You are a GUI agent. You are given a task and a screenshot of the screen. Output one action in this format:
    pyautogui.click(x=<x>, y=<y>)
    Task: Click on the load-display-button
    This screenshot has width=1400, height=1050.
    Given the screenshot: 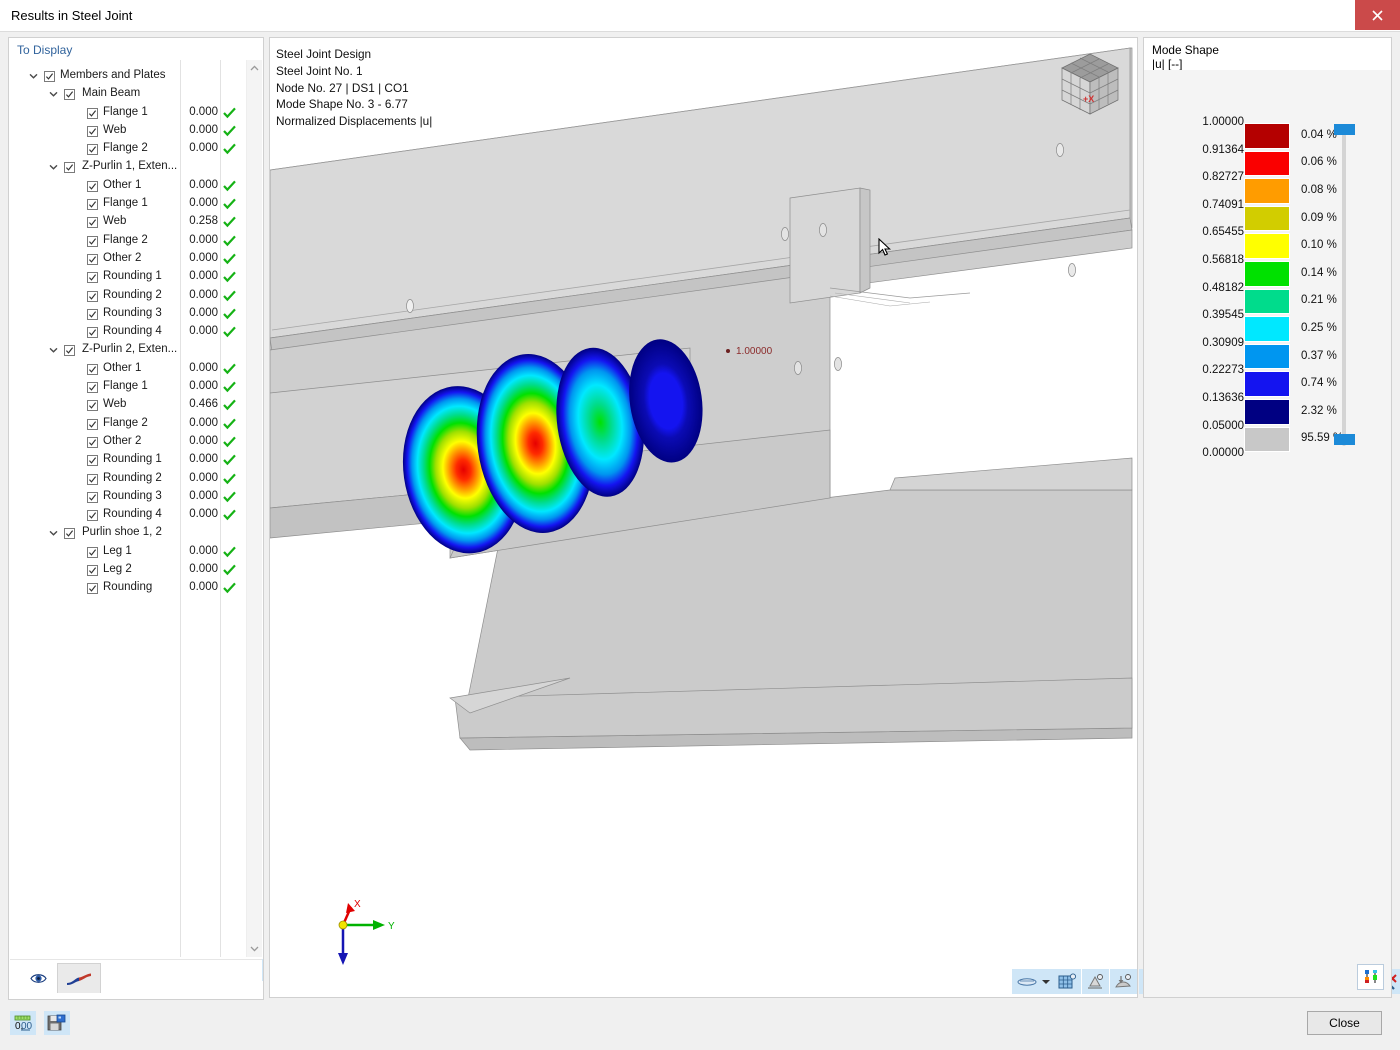 What is the action you would take?
    pyautogui.click(x=1123, y=981)
    